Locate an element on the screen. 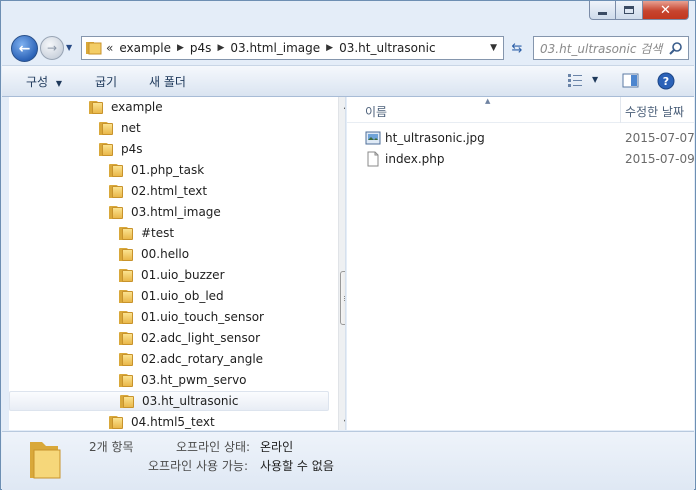 The width and height of the screenshot is (696, 490). organize-button: 구성 ▼ is located at coordinates (44, 81).